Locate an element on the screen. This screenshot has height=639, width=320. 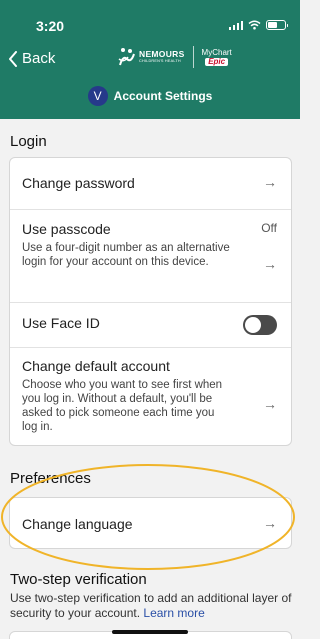
preferences-card: Change language → is located at coordinates (150, 523).